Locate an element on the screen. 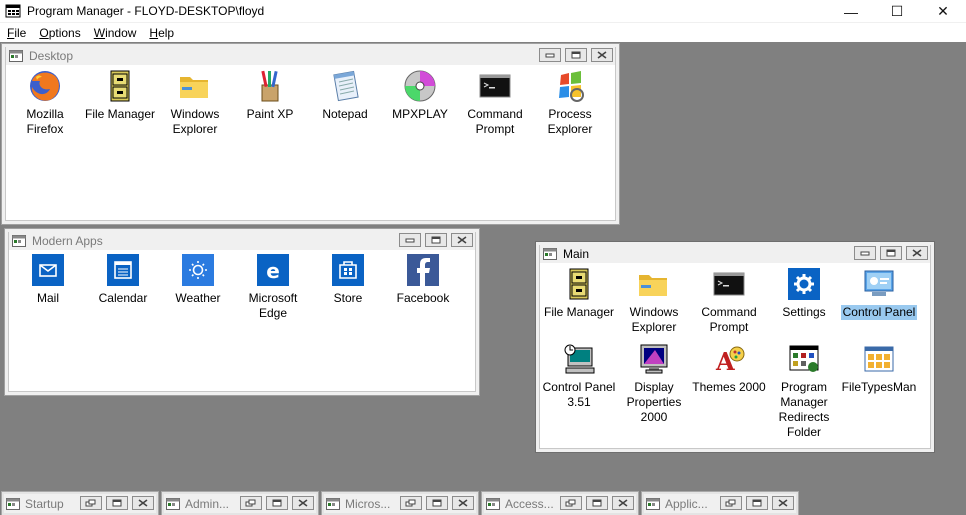  group-titlebar: Modern Apps is located at coordinates (242, 241).